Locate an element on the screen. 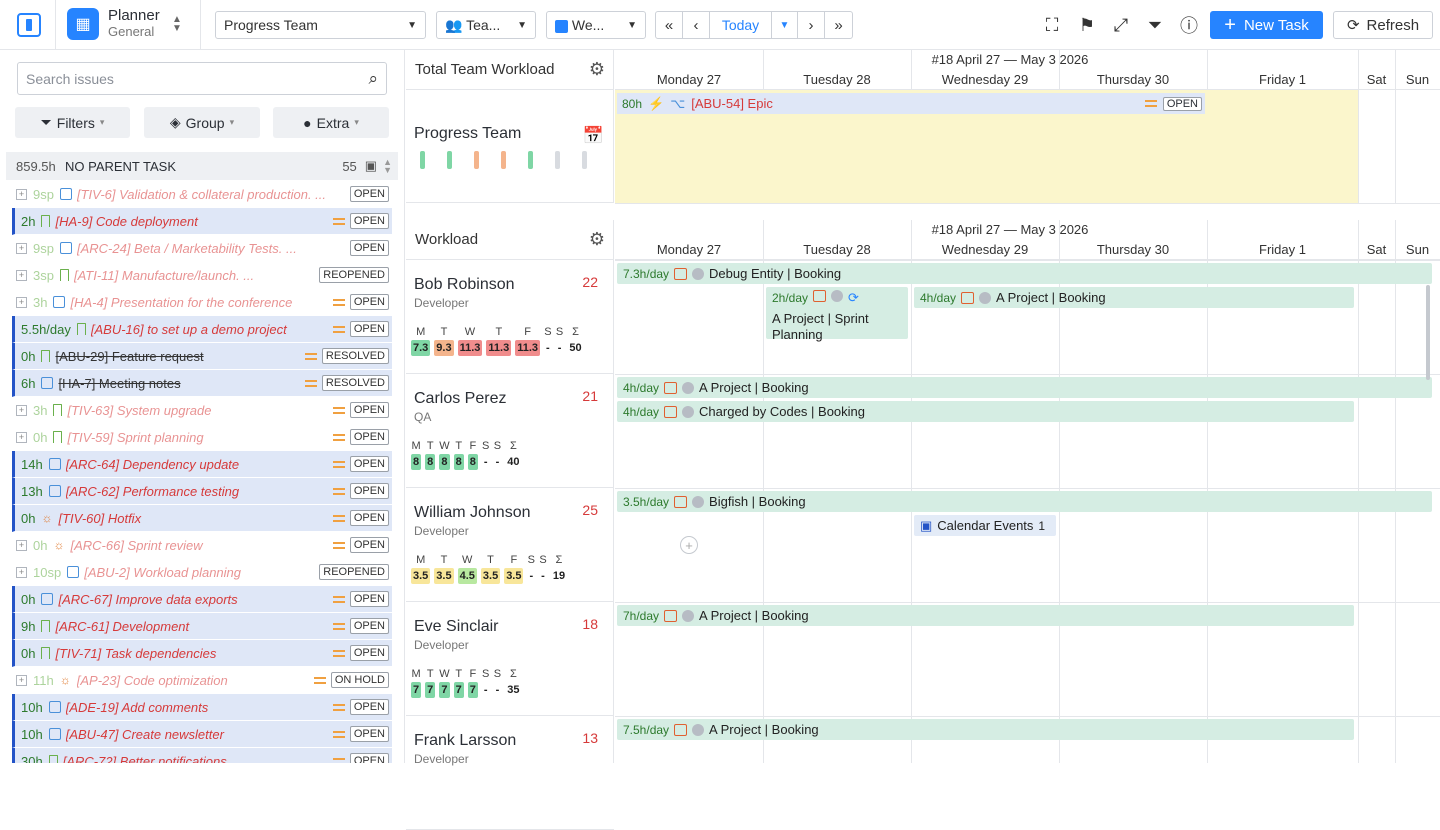 This screenshot has width=1440, height=830. sort-icon: ▲ ▼ is located at coordinates (387, 166).